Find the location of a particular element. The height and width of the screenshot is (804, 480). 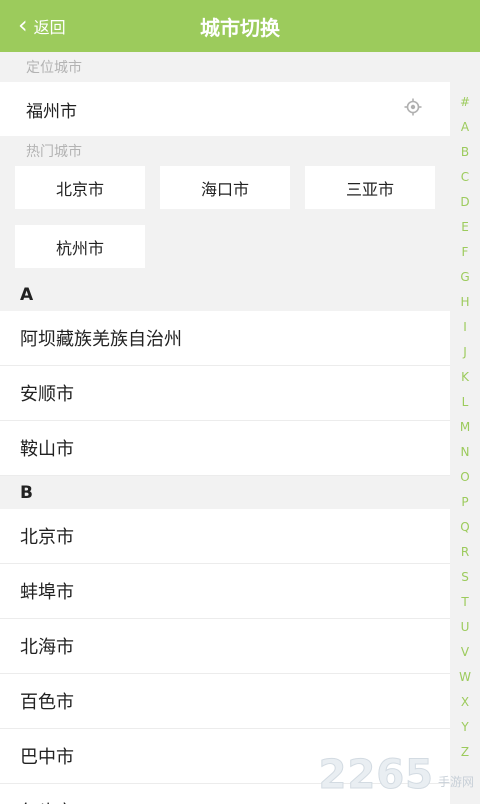

index-letter: X is located at coordinates (465, 702).